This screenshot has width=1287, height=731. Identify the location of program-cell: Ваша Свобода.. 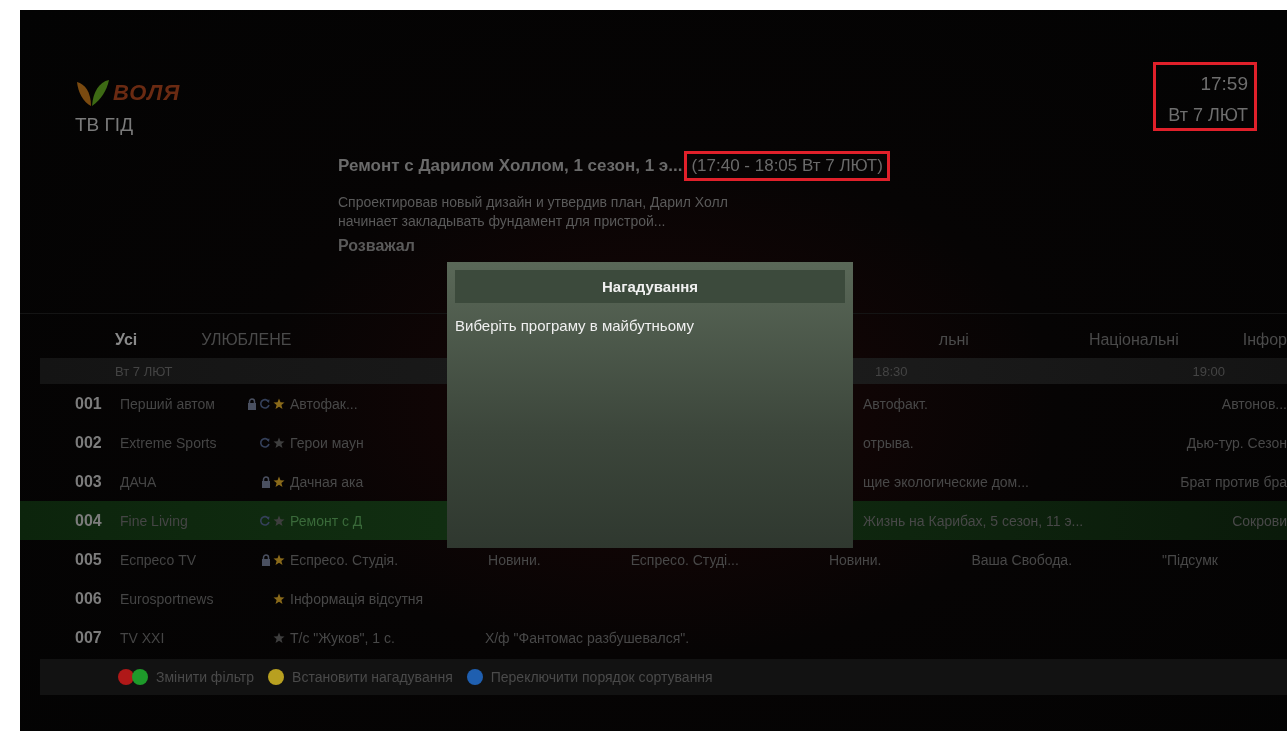
(1022, 559).